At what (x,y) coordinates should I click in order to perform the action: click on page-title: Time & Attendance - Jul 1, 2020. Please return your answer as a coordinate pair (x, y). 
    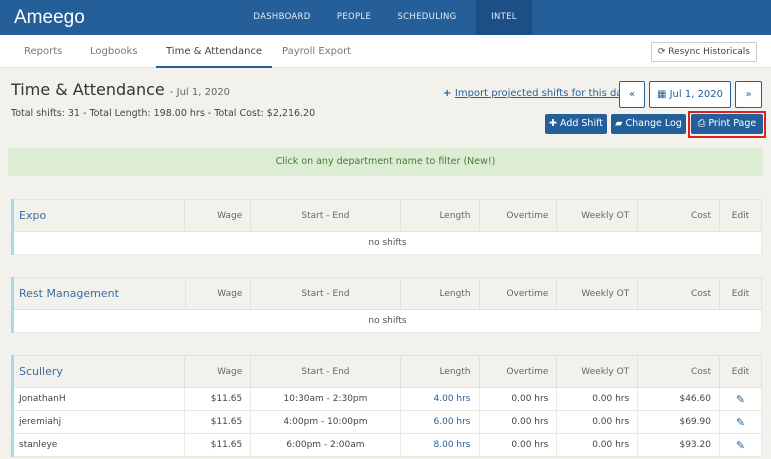
    Looking at the image, I should click on (120, 89).